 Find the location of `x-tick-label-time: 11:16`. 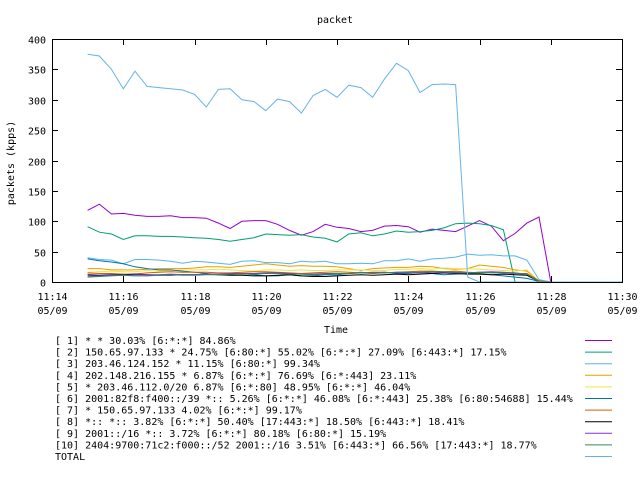

x-tick-label-time: 11:16 is located at coordinates (123, 297).